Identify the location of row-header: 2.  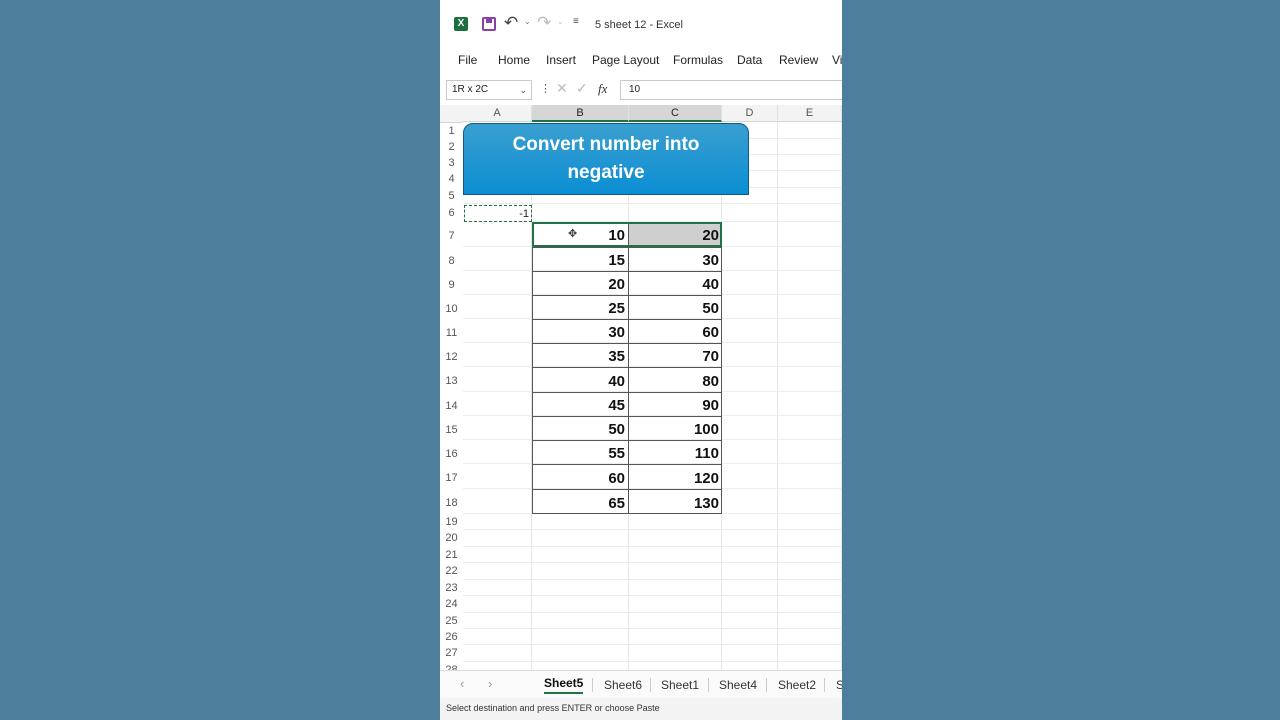
(451, 147).